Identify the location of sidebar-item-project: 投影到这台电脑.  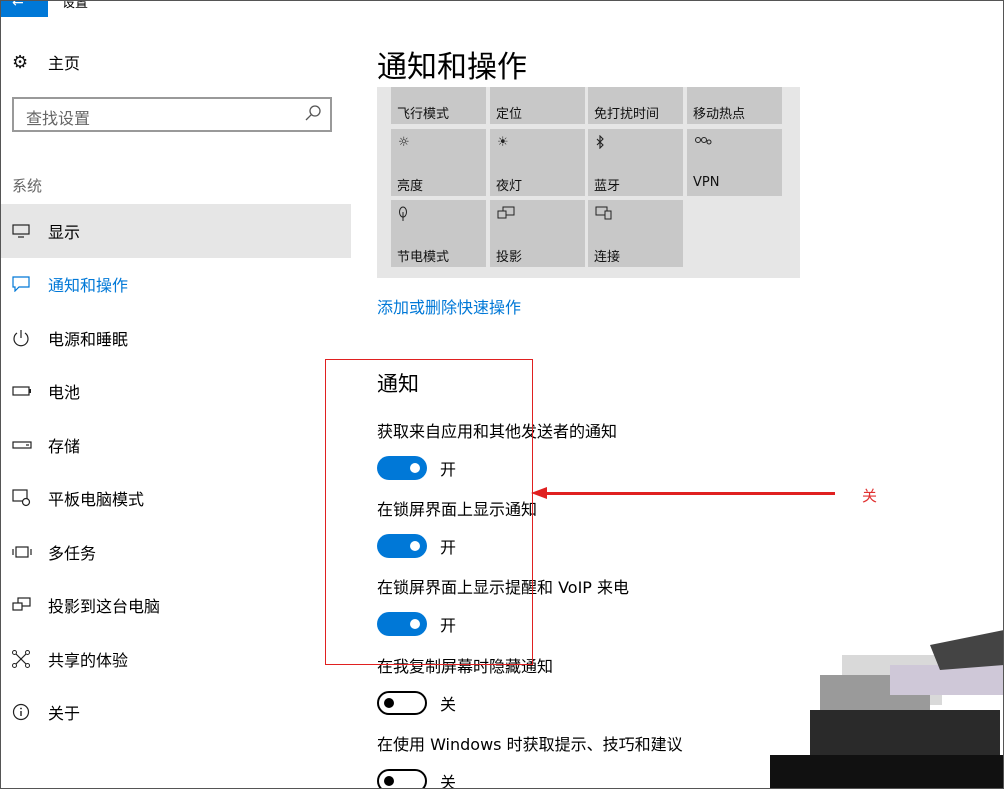
(175, 606).